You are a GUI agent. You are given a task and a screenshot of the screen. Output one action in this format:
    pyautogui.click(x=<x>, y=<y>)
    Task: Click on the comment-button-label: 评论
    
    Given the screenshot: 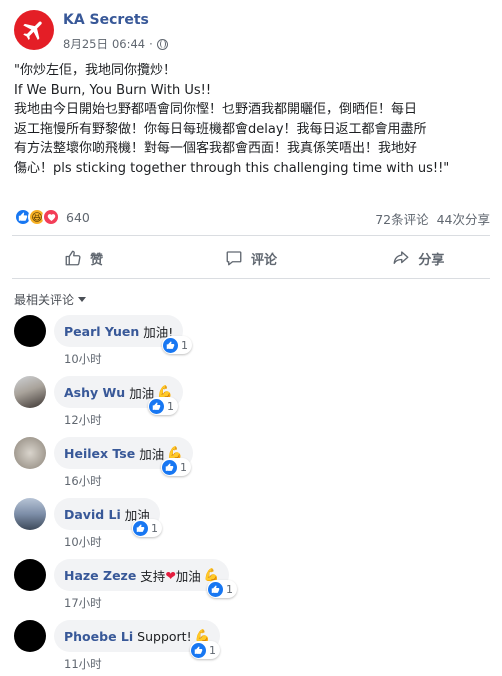 What is the action you would take?
    pyautogui.click(x=263, y=260)
    